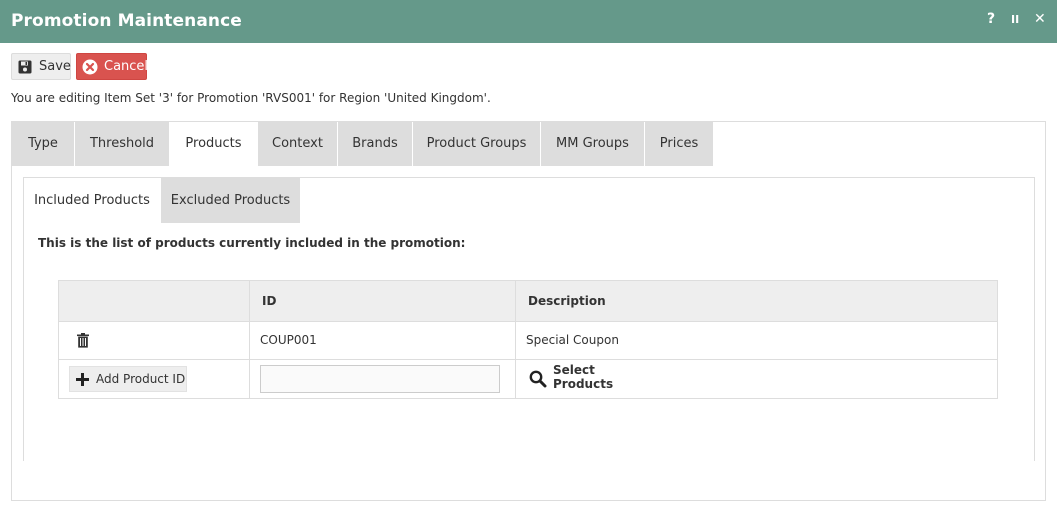  Describe the element at coordinates (82, 379) in the screenshot. I see `plus-icon` at that location.